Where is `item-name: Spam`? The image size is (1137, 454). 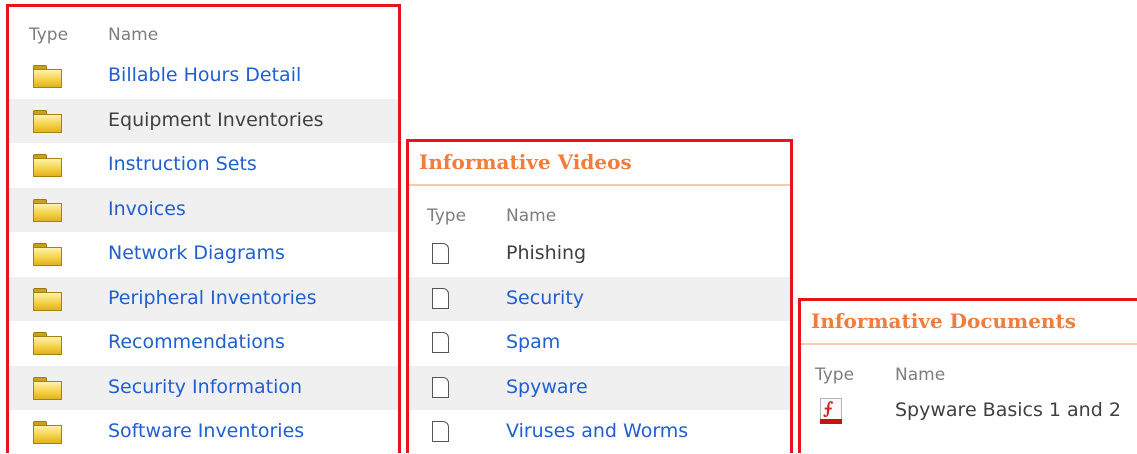 item-name: Spam is located at coordinates (533, 342).